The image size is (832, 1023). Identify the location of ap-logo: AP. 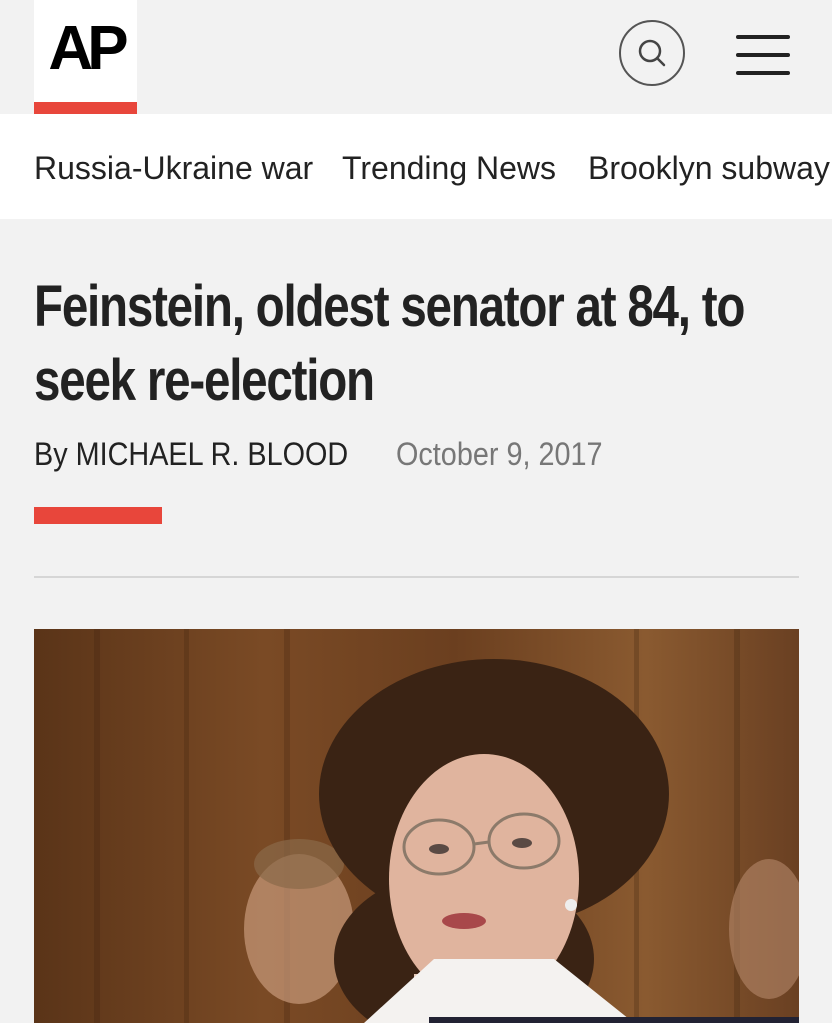
(85, 57).